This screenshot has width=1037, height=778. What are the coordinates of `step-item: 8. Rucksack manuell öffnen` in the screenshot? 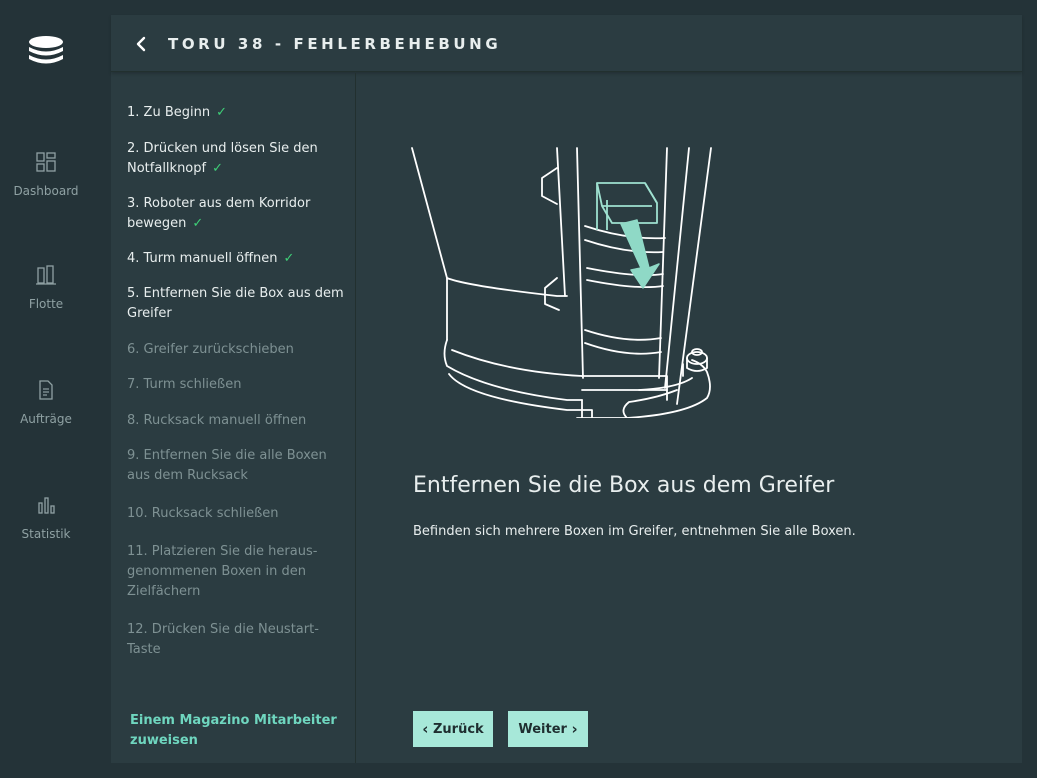 It's located at (238, 421).